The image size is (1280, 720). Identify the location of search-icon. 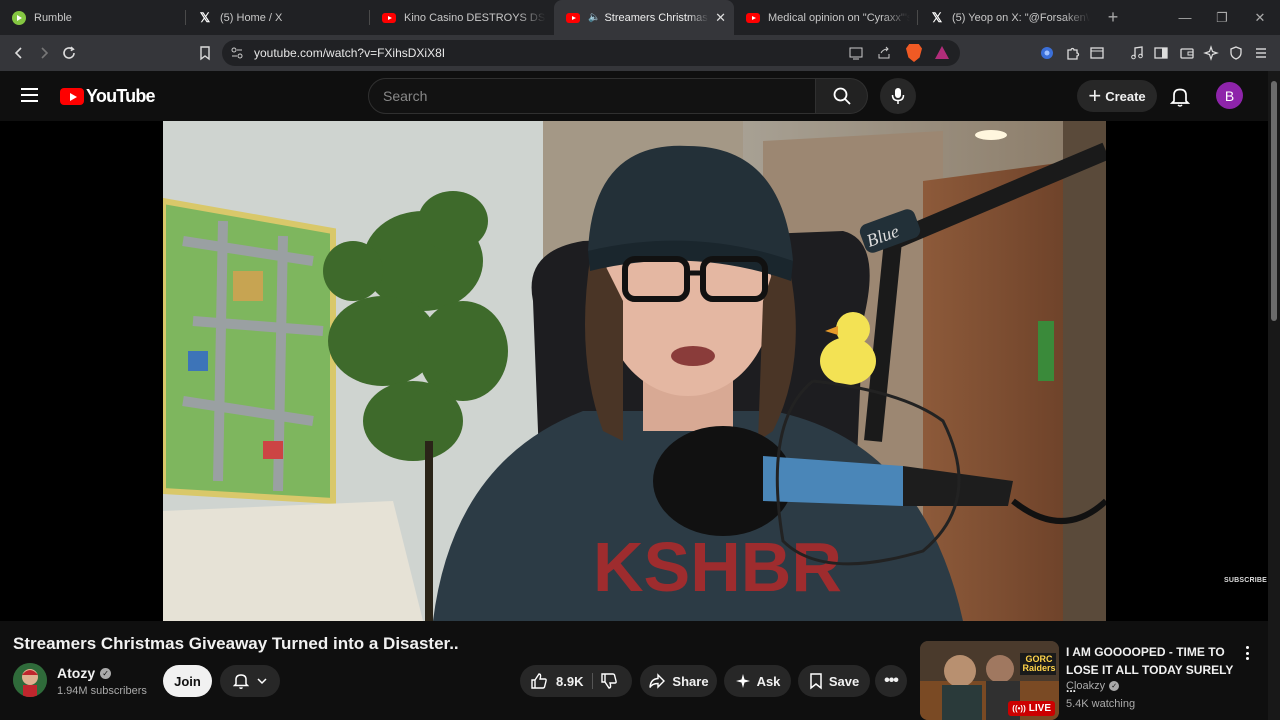
(842, 96).